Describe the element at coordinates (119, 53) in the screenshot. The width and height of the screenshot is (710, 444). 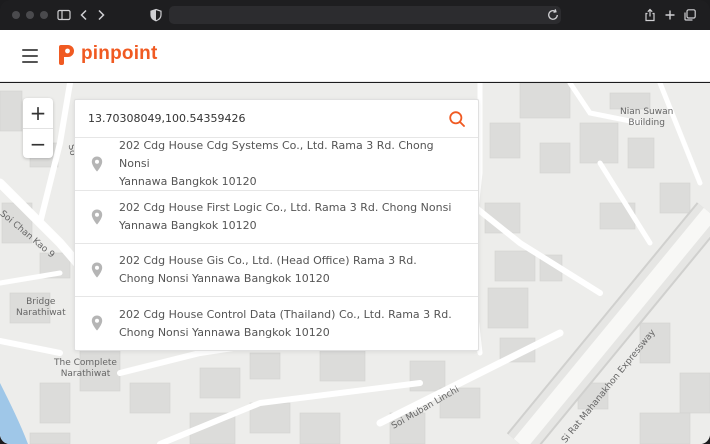
I see `brand-name: pinpoint` at that location.